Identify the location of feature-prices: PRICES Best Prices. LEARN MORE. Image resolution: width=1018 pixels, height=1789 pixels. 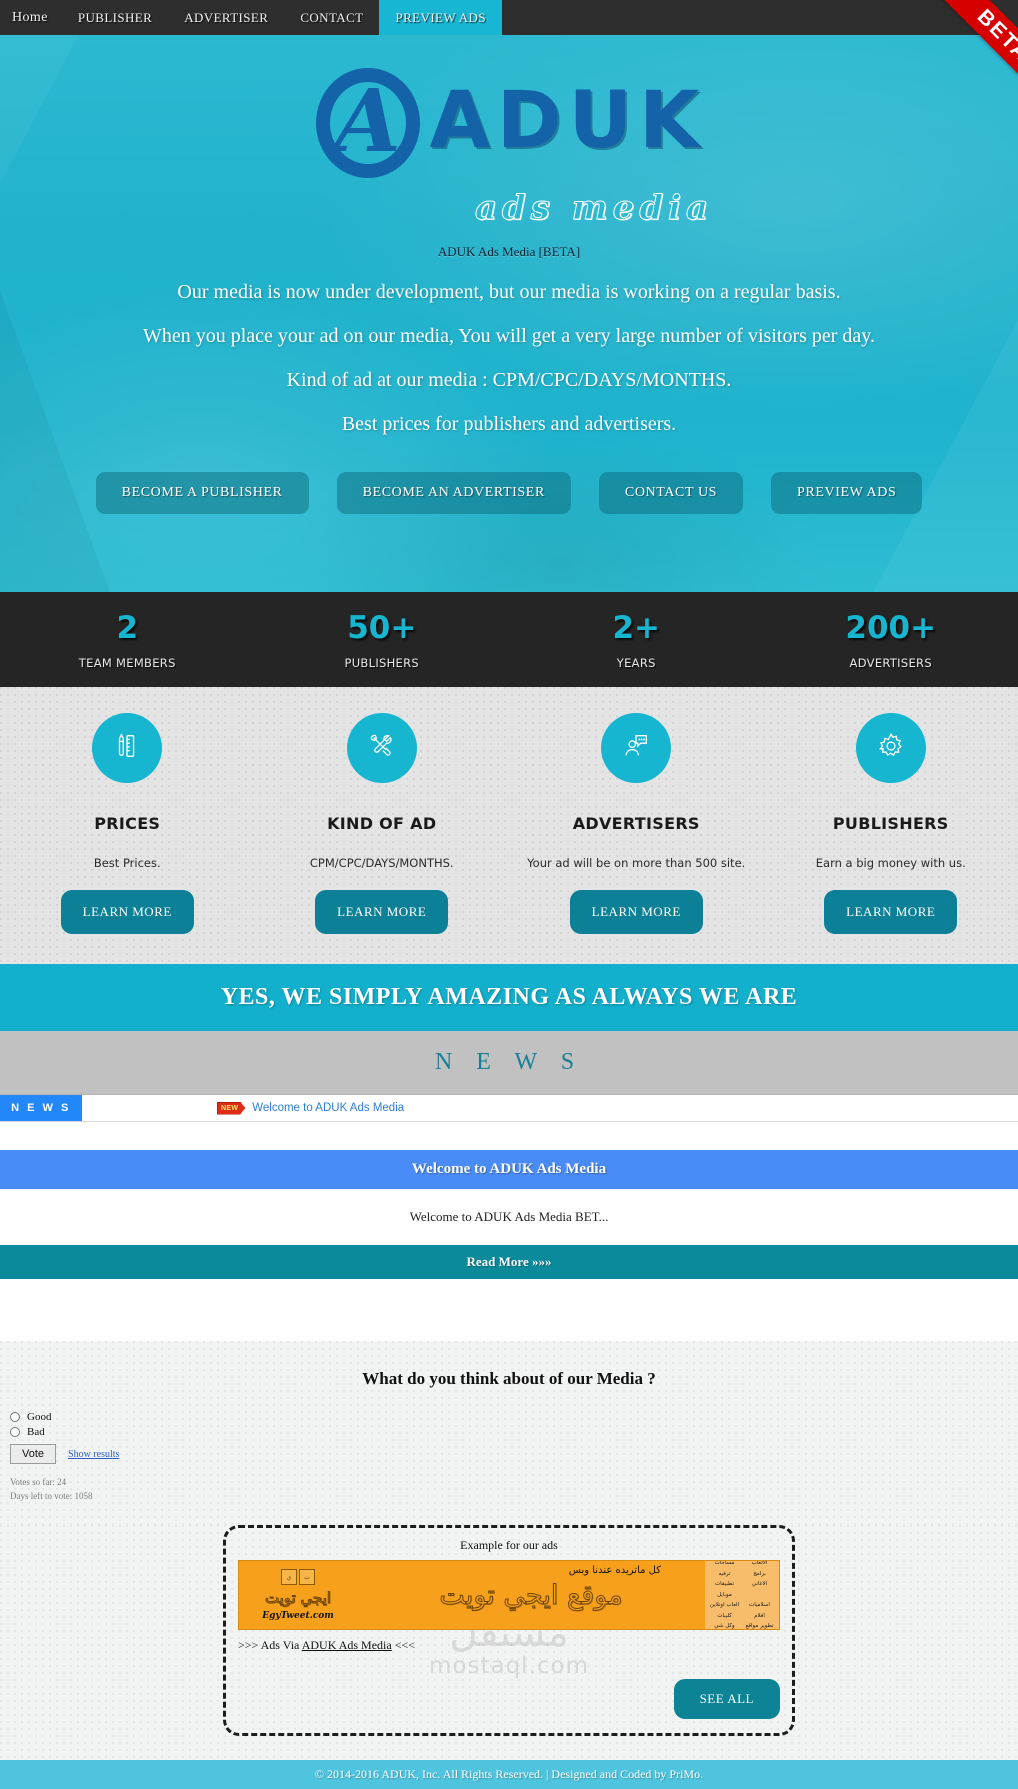
(127, 823).